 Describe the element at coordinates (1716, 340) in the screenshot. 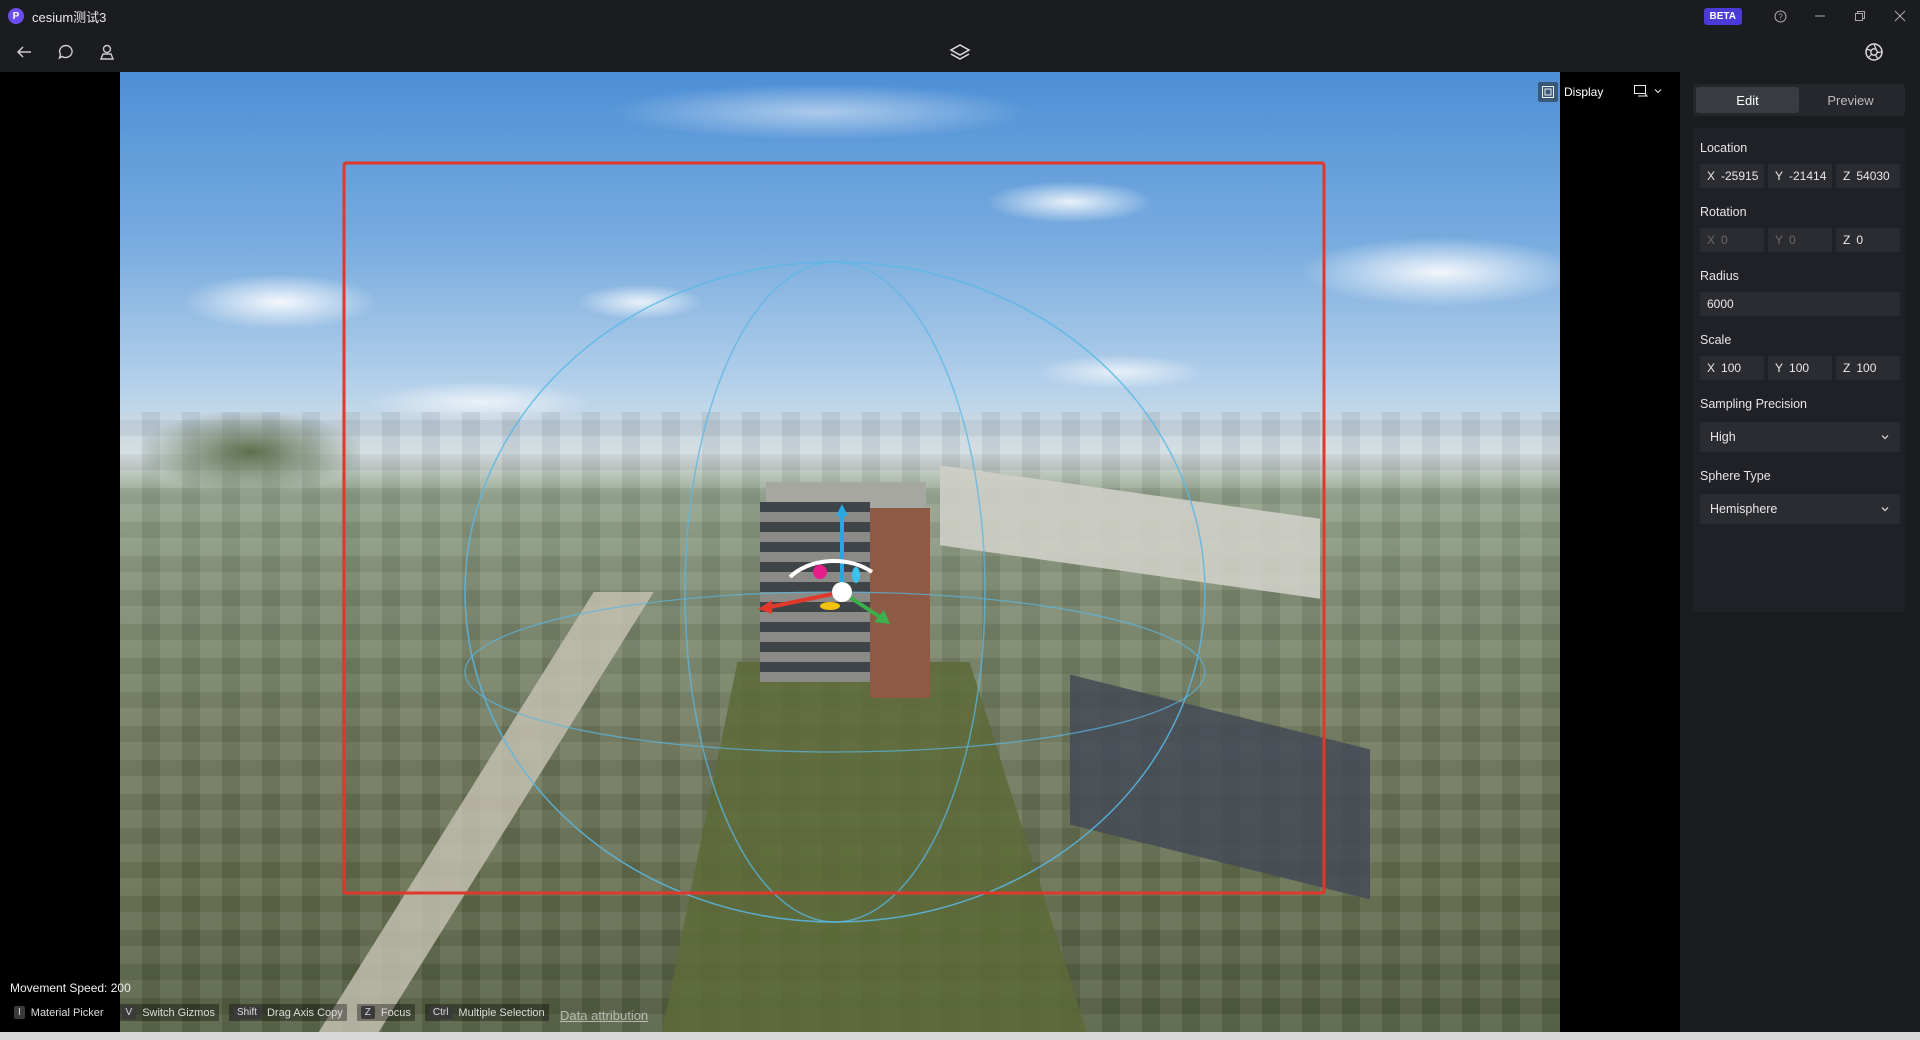

I see `scale-label: Scale` at that location.